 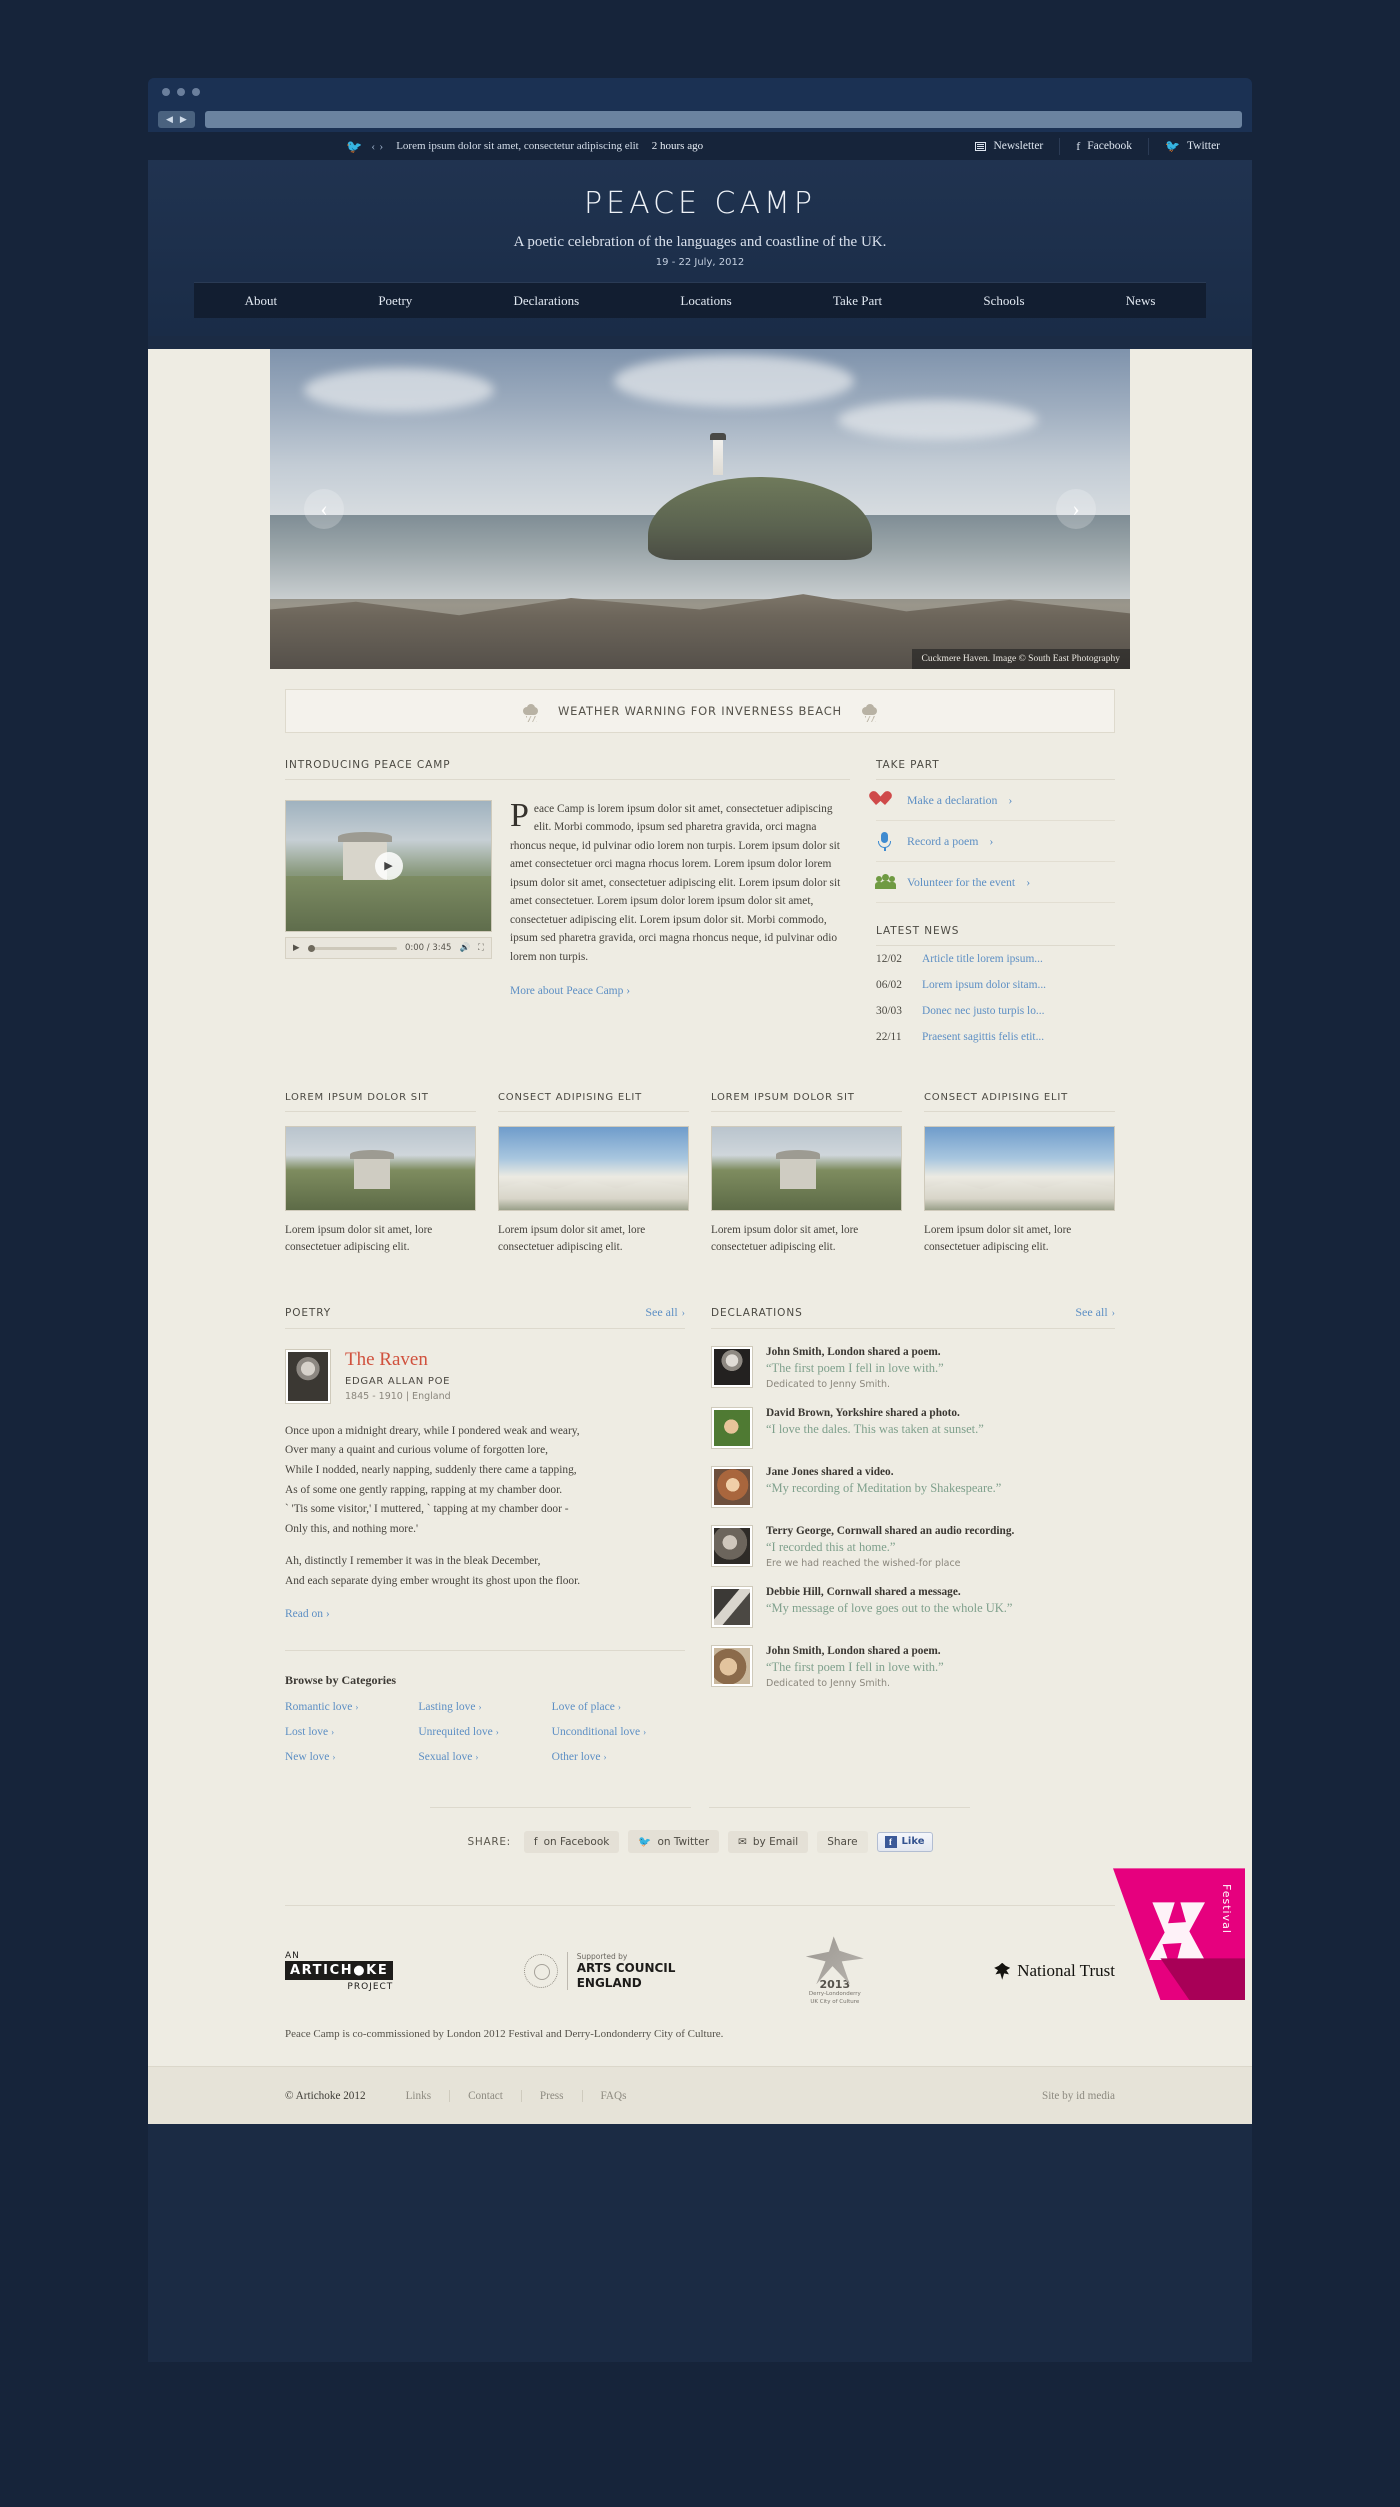 What do you see at coordinates (307, 1614) in the screenshot?
I see `read-on-link: Read on ›` at bounding box center [307, 1614].